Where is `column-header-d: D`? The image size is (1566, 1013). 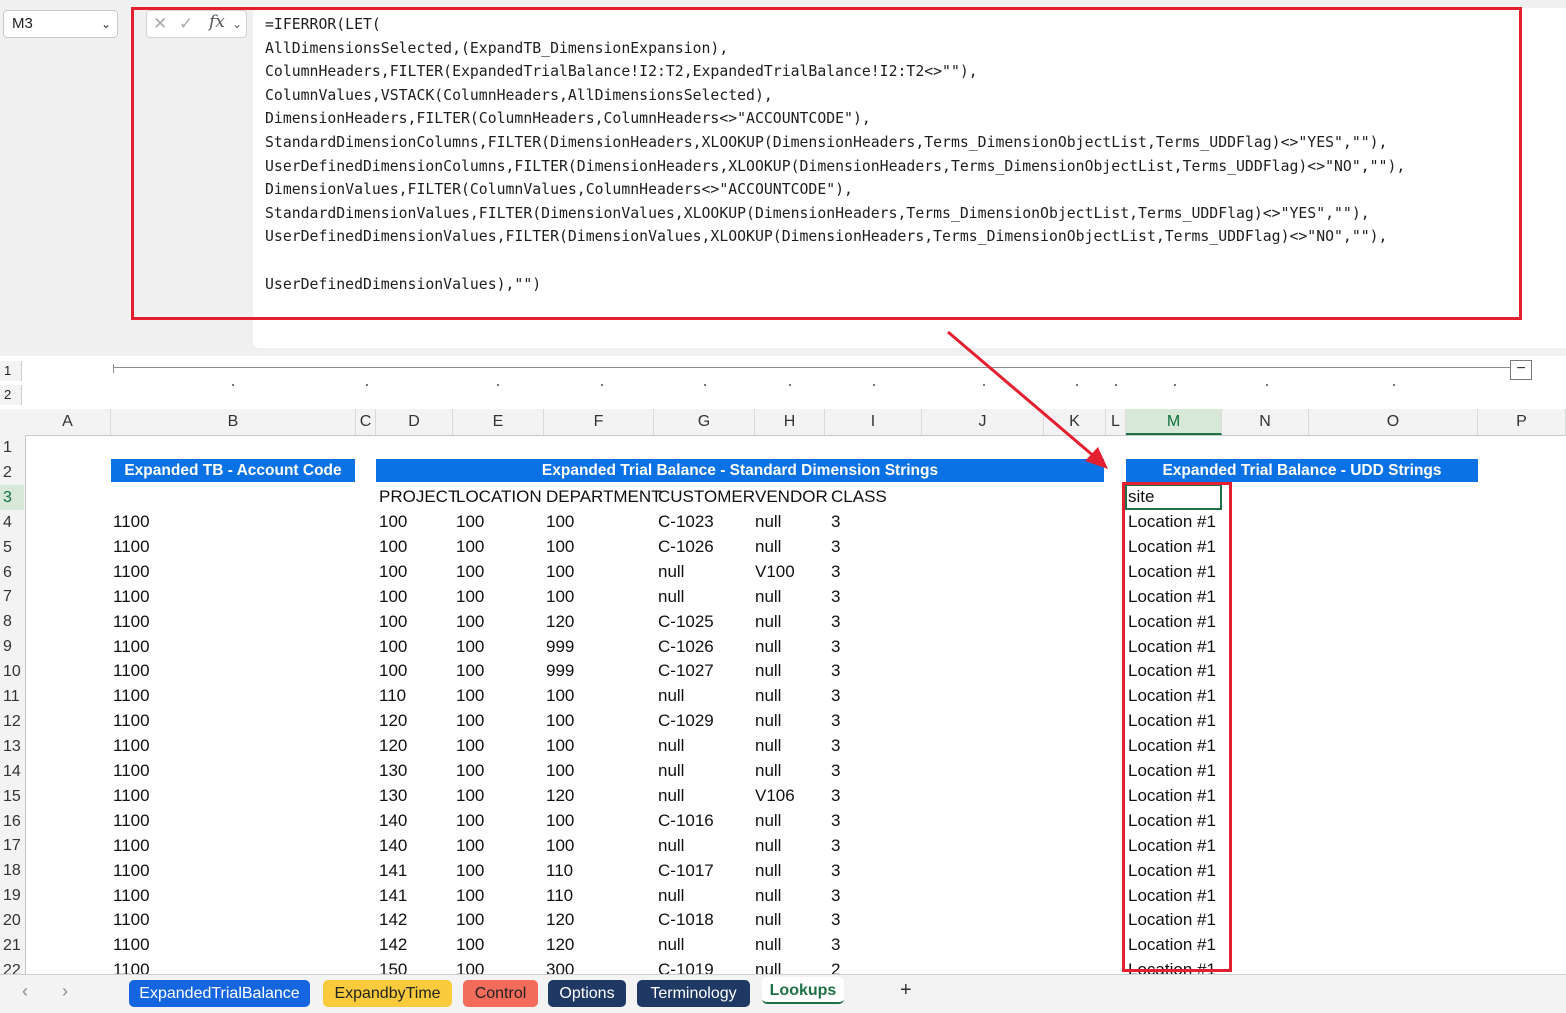
column-header-d: D is located at coordinates (414, 422).